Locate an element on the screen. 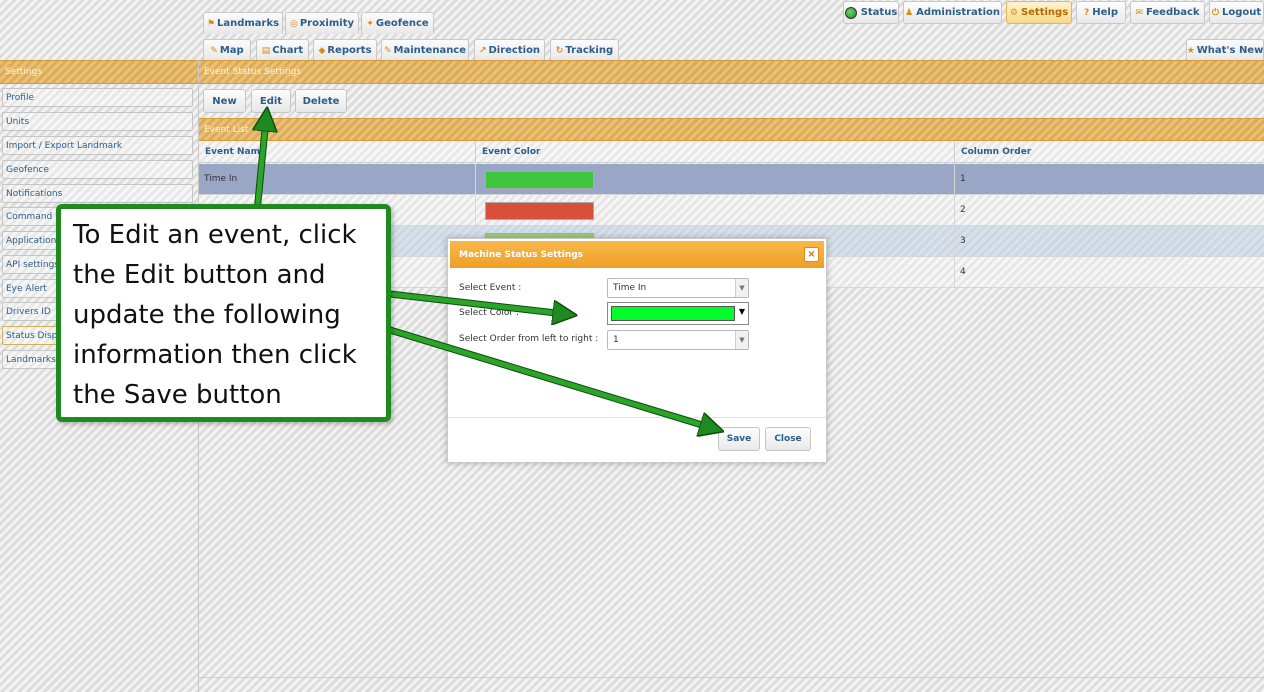 The width and height of the screenshot is (1264, 692). direction-icon: ↗ is located at coordinates (482, 50).